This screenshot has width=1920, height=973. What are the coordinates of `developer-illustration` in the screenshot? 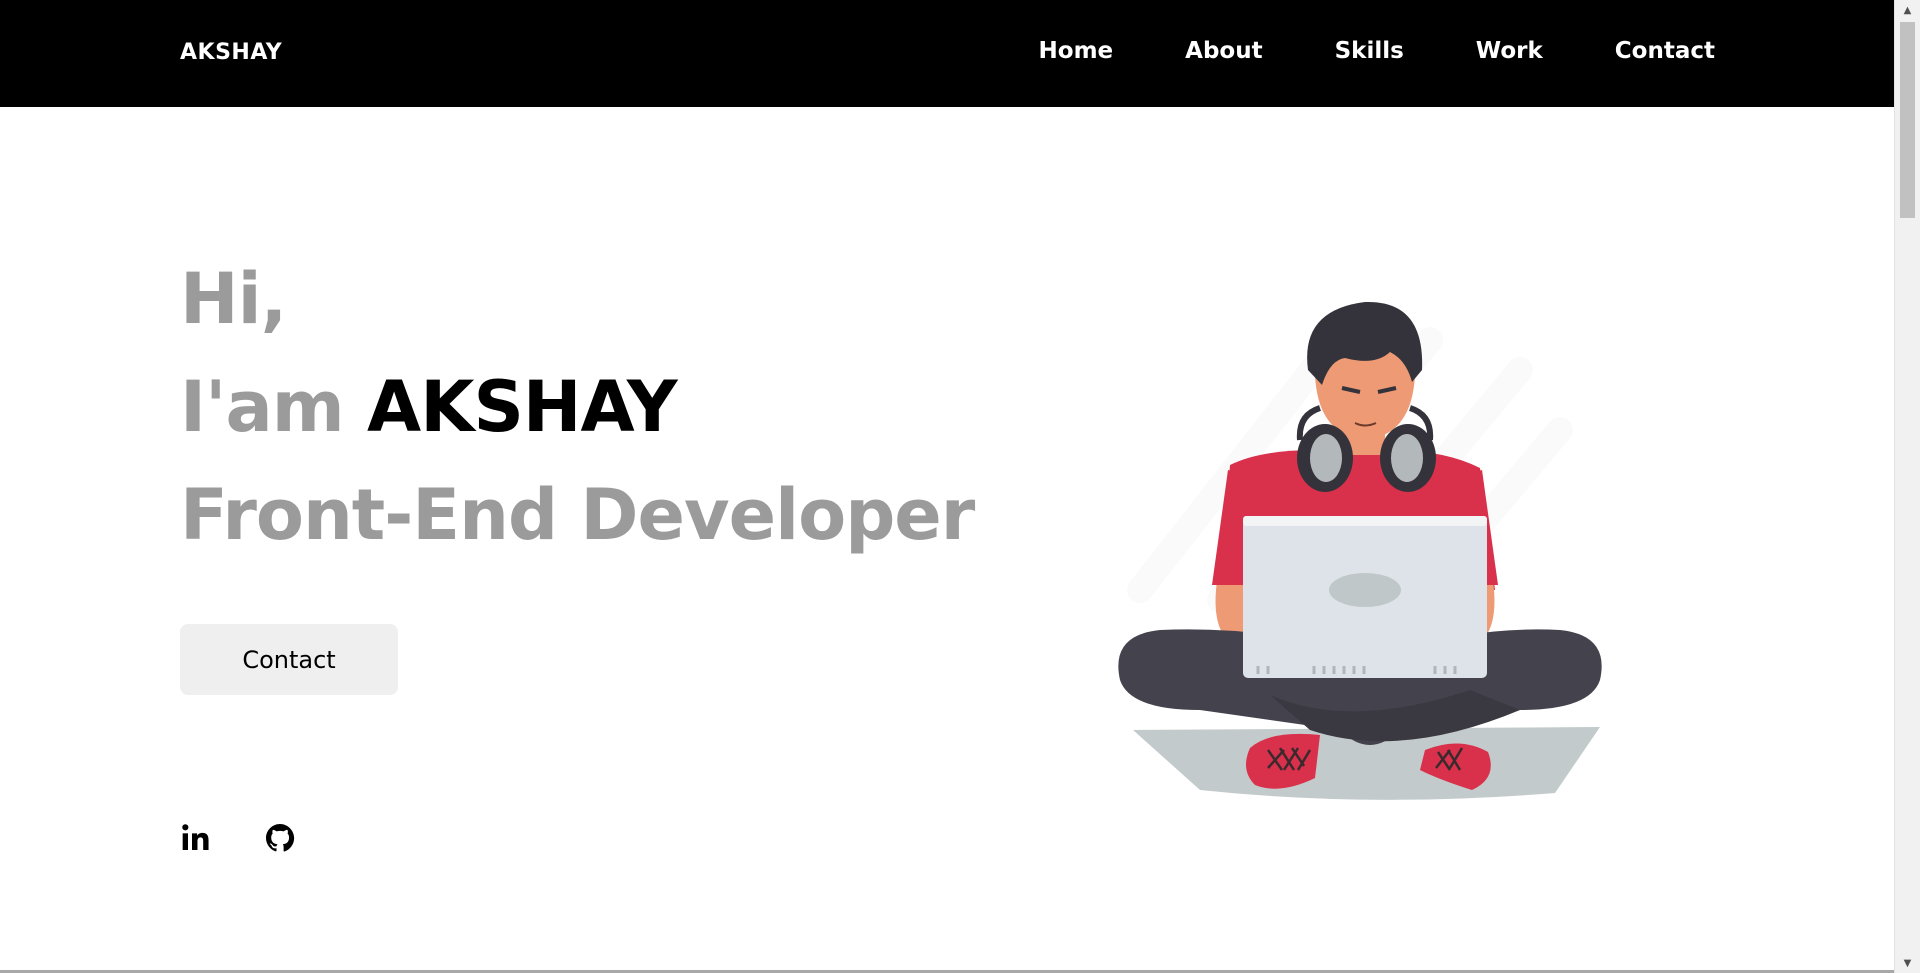 It's located at (1360, 550).